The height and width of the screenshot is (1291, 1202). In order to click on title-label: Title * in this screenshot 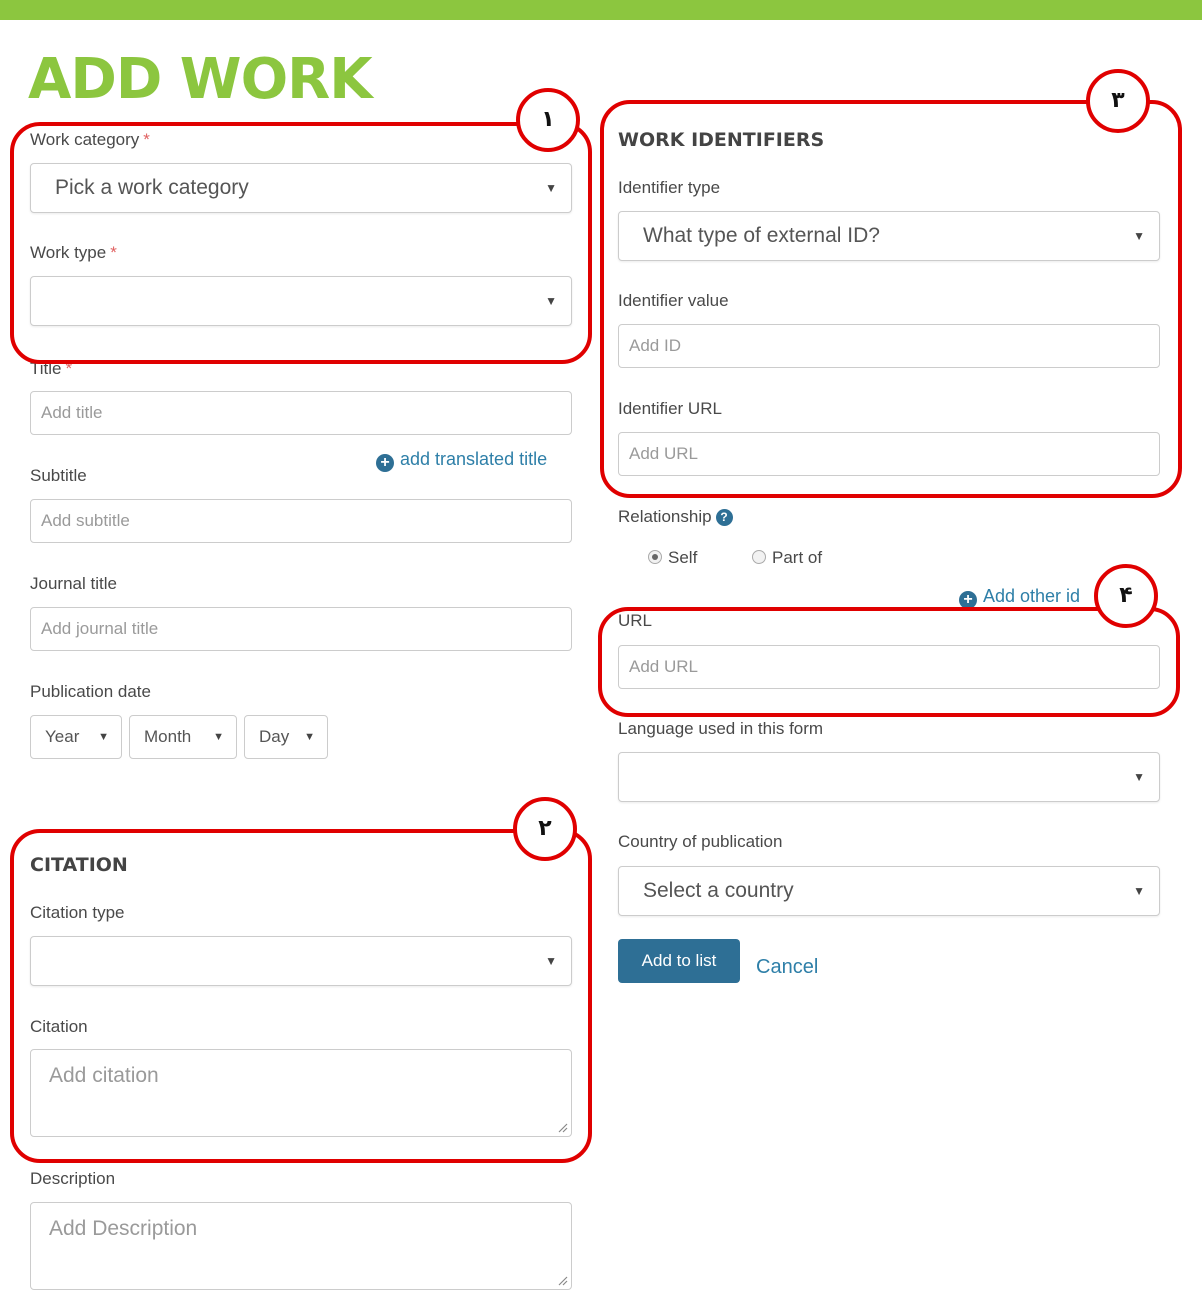, I will do `click(51, 368)`.